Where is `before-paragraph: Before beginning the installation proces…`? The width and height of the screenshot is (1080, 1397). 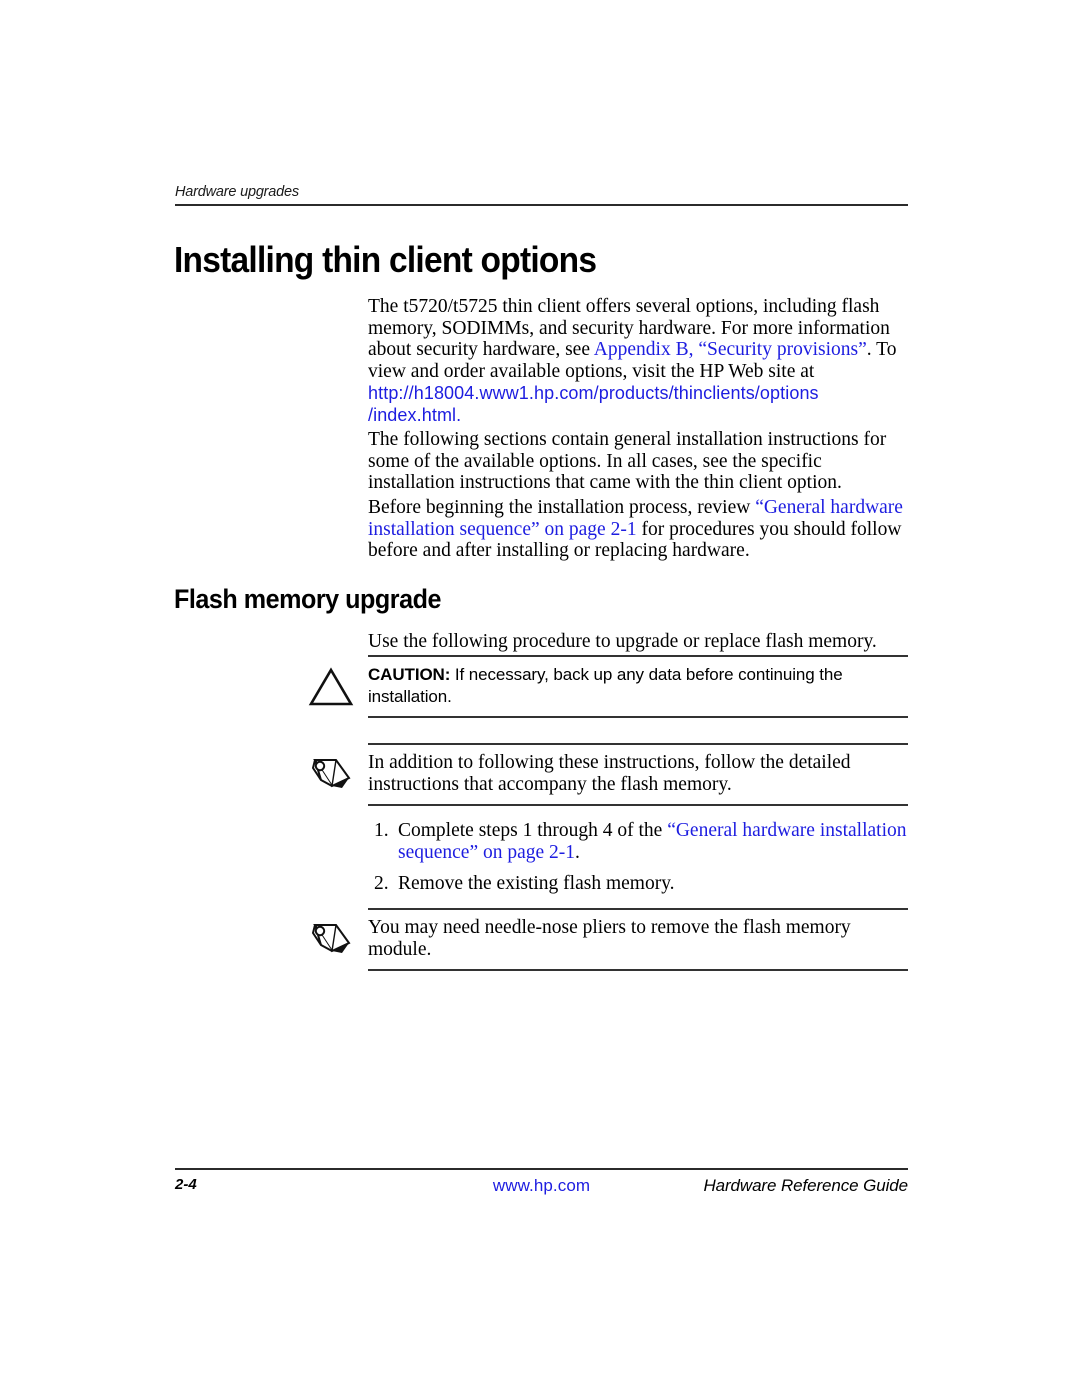
before-paragraph: Before beginning the installation proces… is located at coordinates (638, 529).